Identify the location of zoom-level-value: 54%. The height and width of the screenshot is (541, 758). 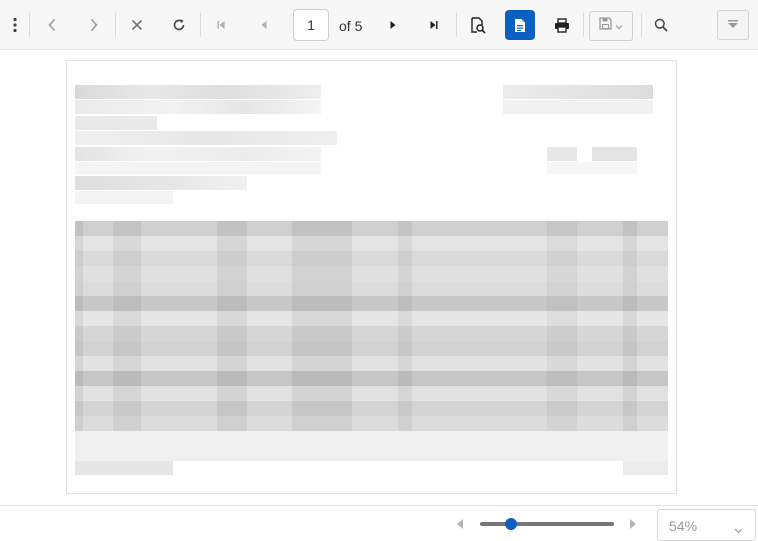
(683, 526).